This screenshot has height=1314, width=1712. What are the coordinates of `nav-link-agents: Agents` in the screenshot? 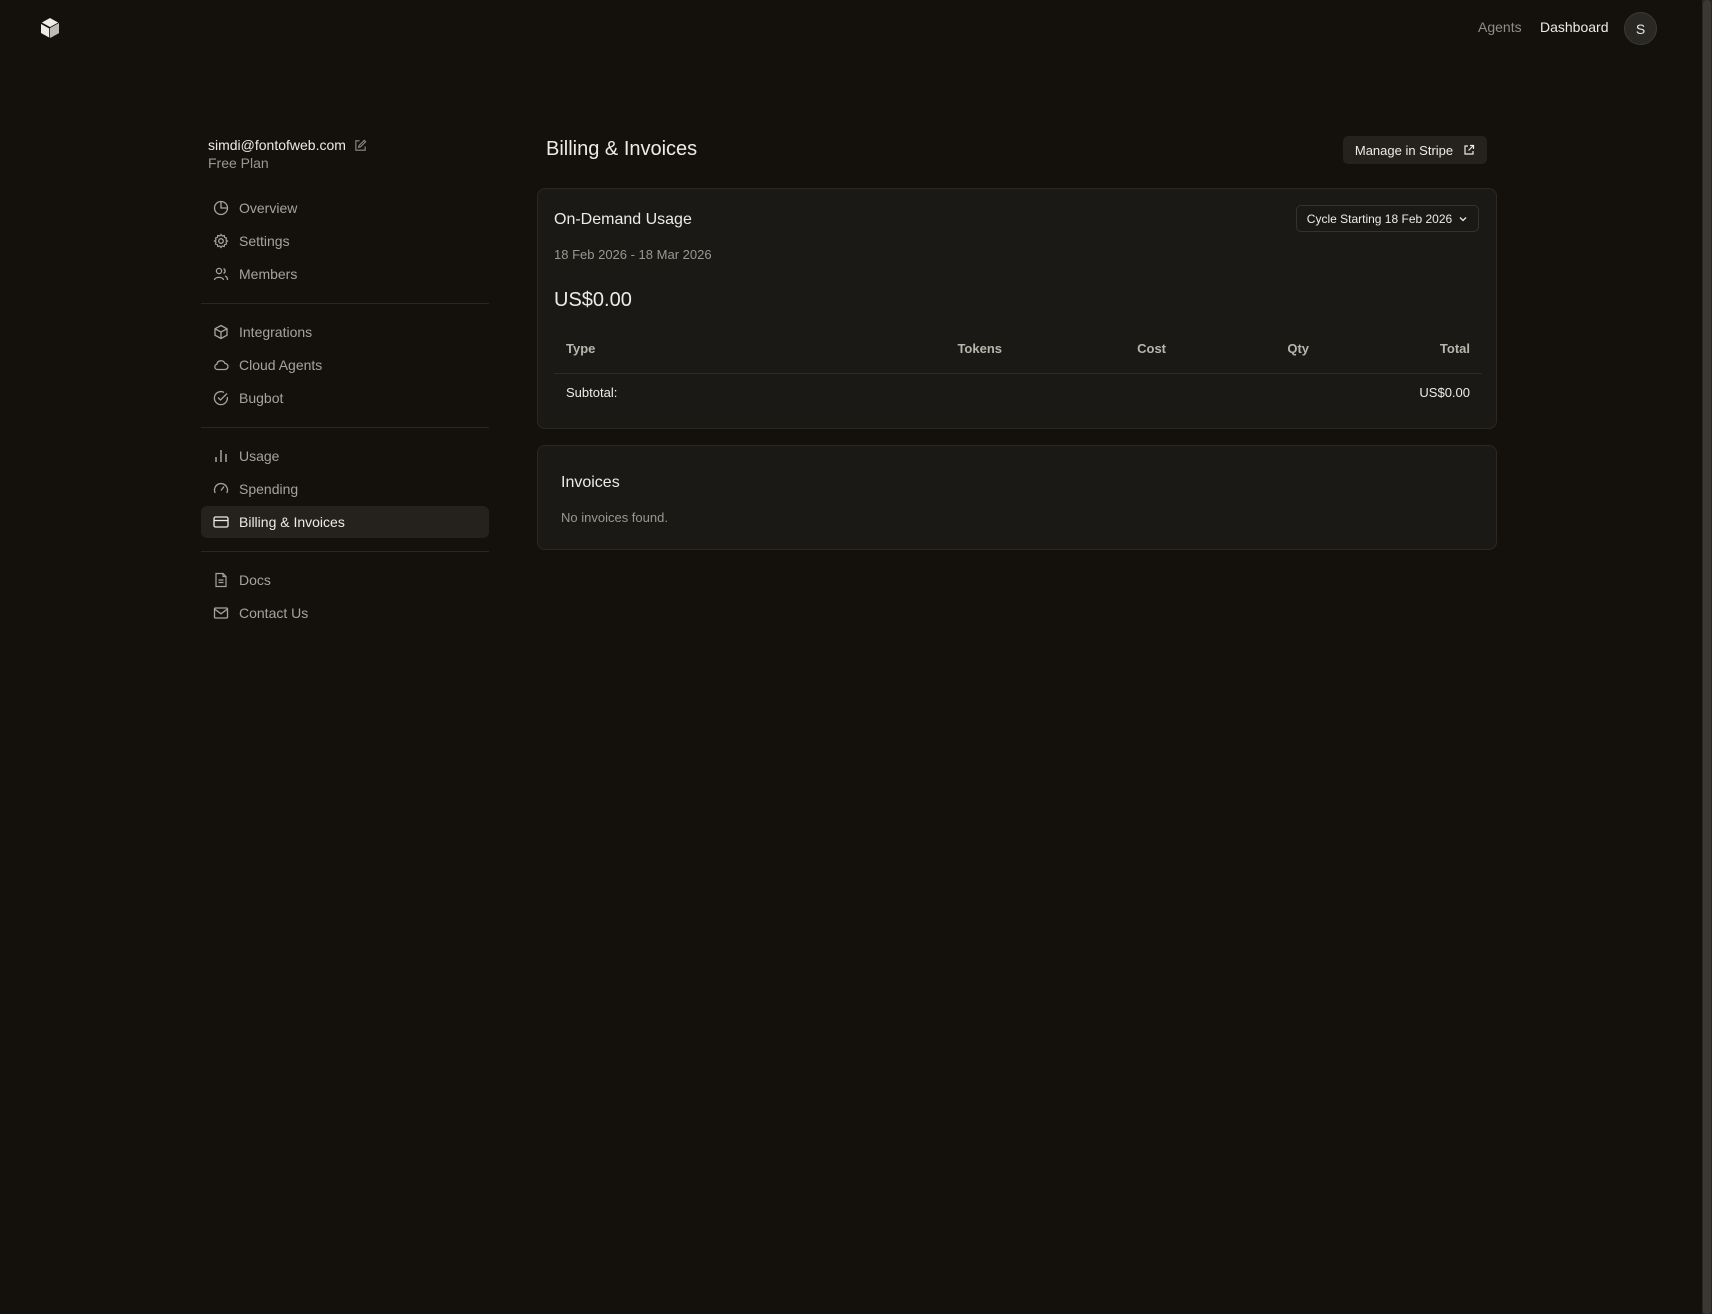 It's located at (1500, 27).